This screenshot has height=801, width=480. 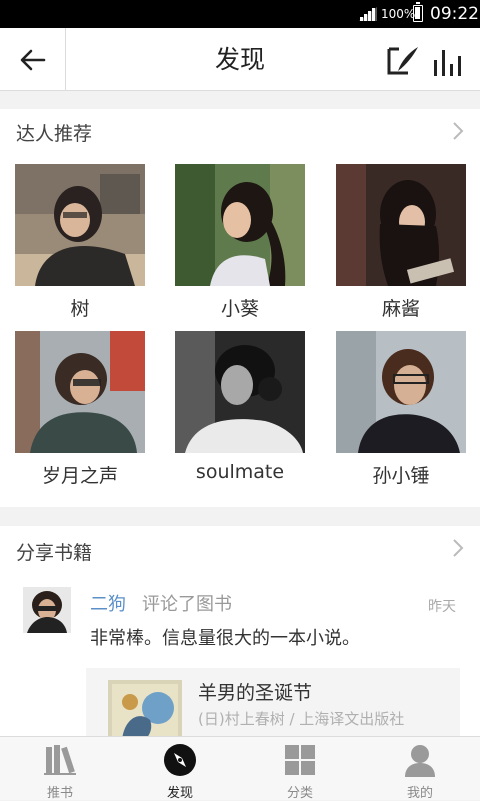 I want to click on nav-tab-books: 推书, so click(x=60, y=769).